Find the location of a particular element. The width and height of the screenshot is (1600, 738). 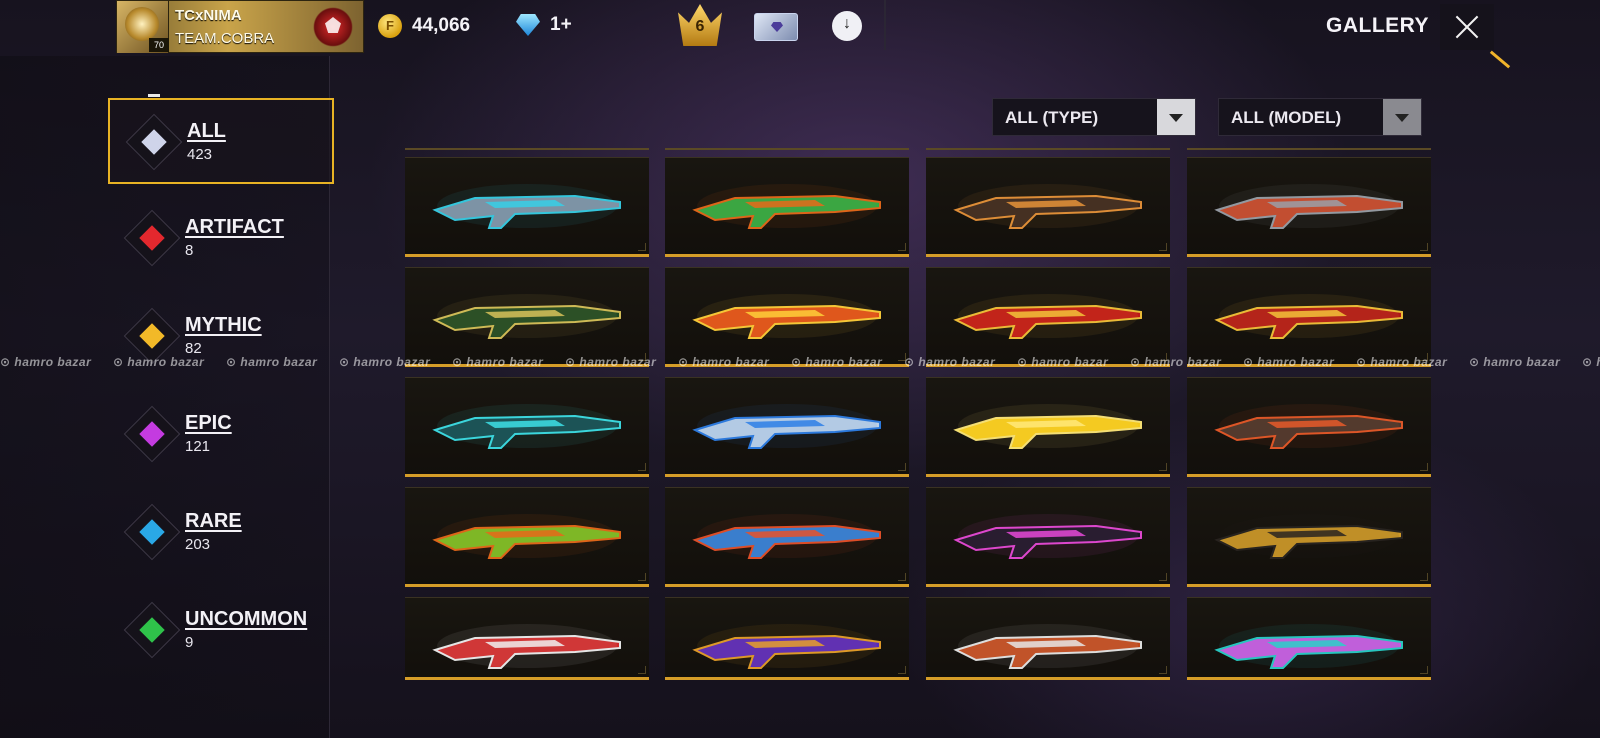

pixel-staff-icon is located at coordinates (1047, 536).